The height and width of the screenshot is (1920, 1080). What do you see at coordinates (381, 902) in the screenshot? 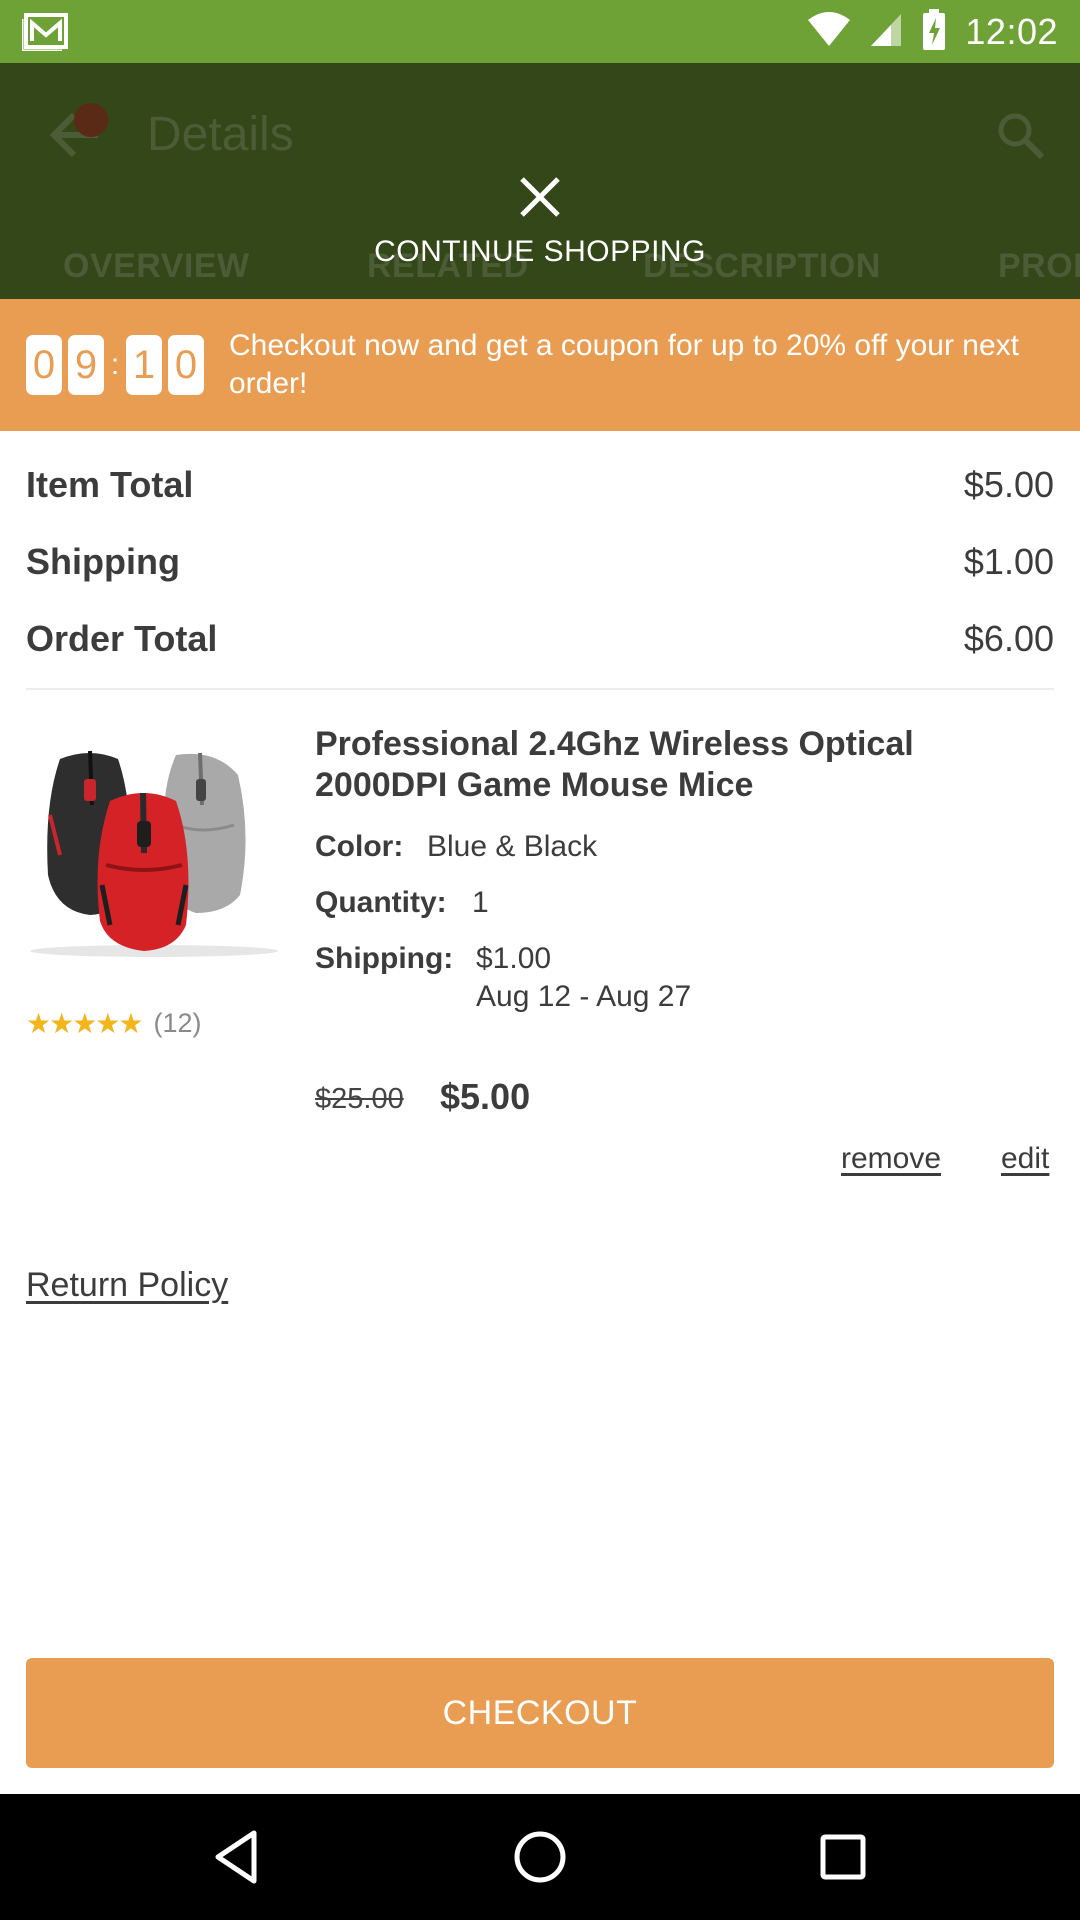
I see `quantity-label: Quantity:` at bounding box center [381, 902].